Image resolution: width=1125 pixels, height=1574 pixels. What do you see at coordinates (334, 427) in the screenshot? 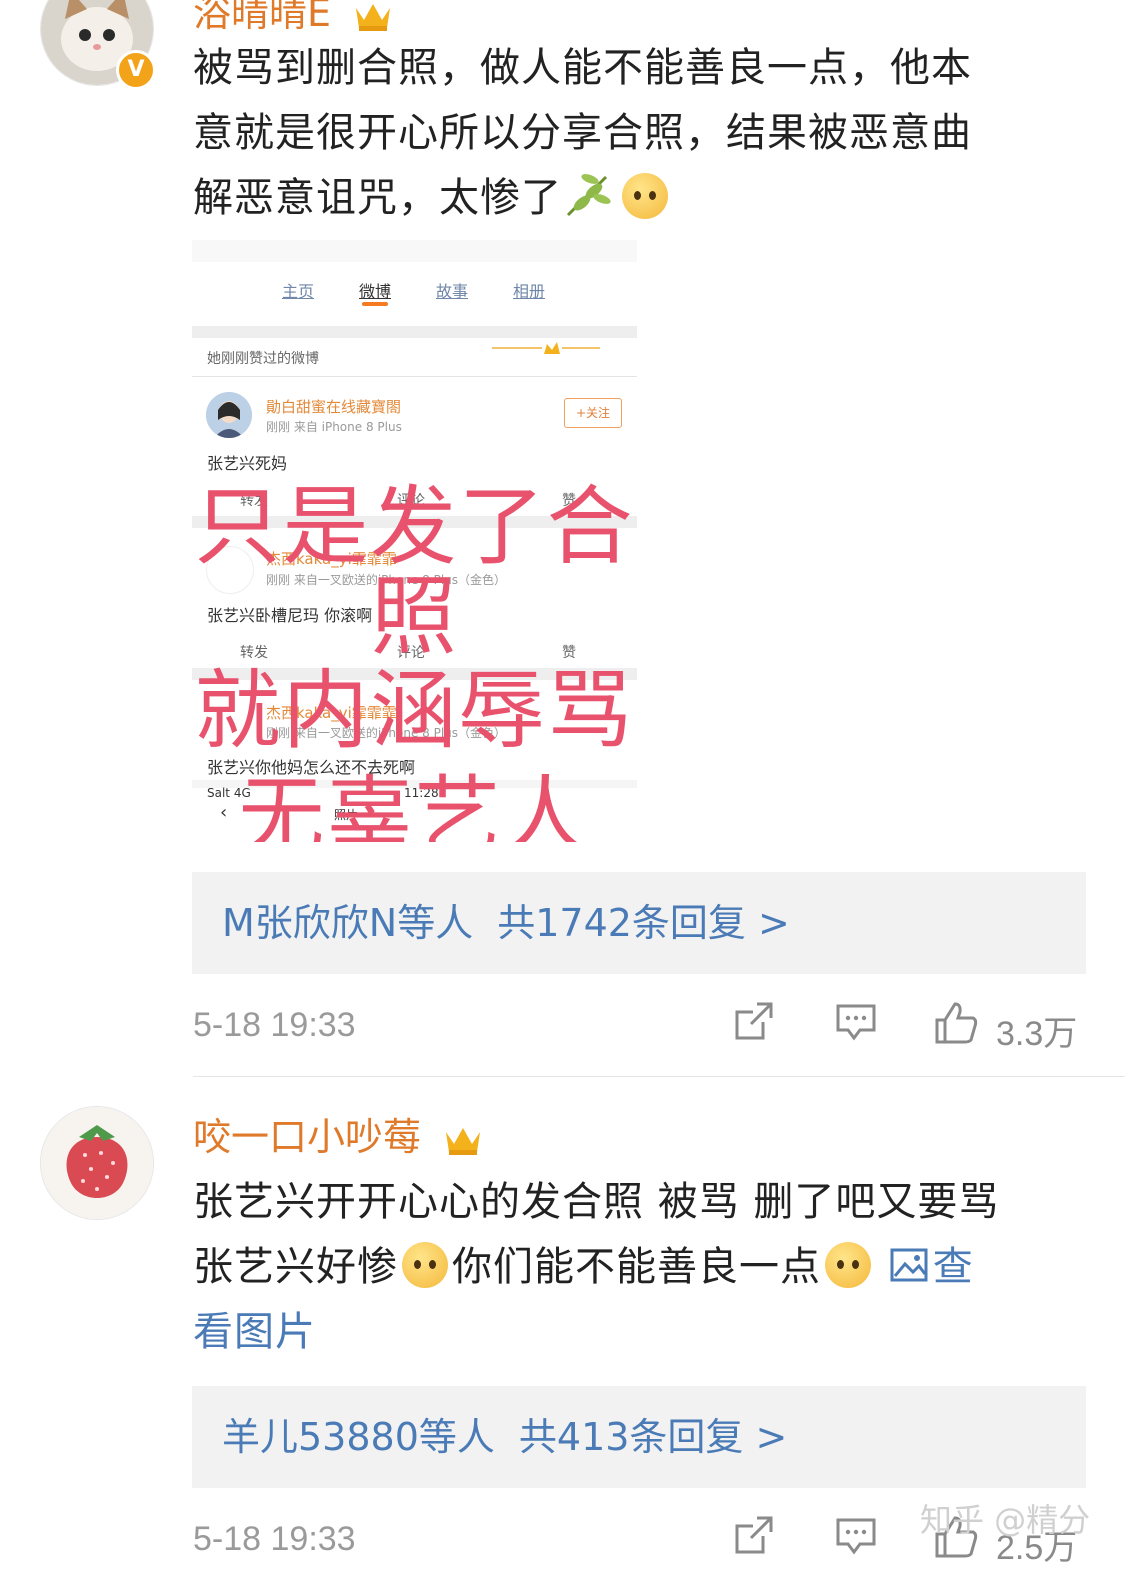
I see `post-meta: 刚刚 来自 iPhone 8 Plus` at bounding box center [334, 427].